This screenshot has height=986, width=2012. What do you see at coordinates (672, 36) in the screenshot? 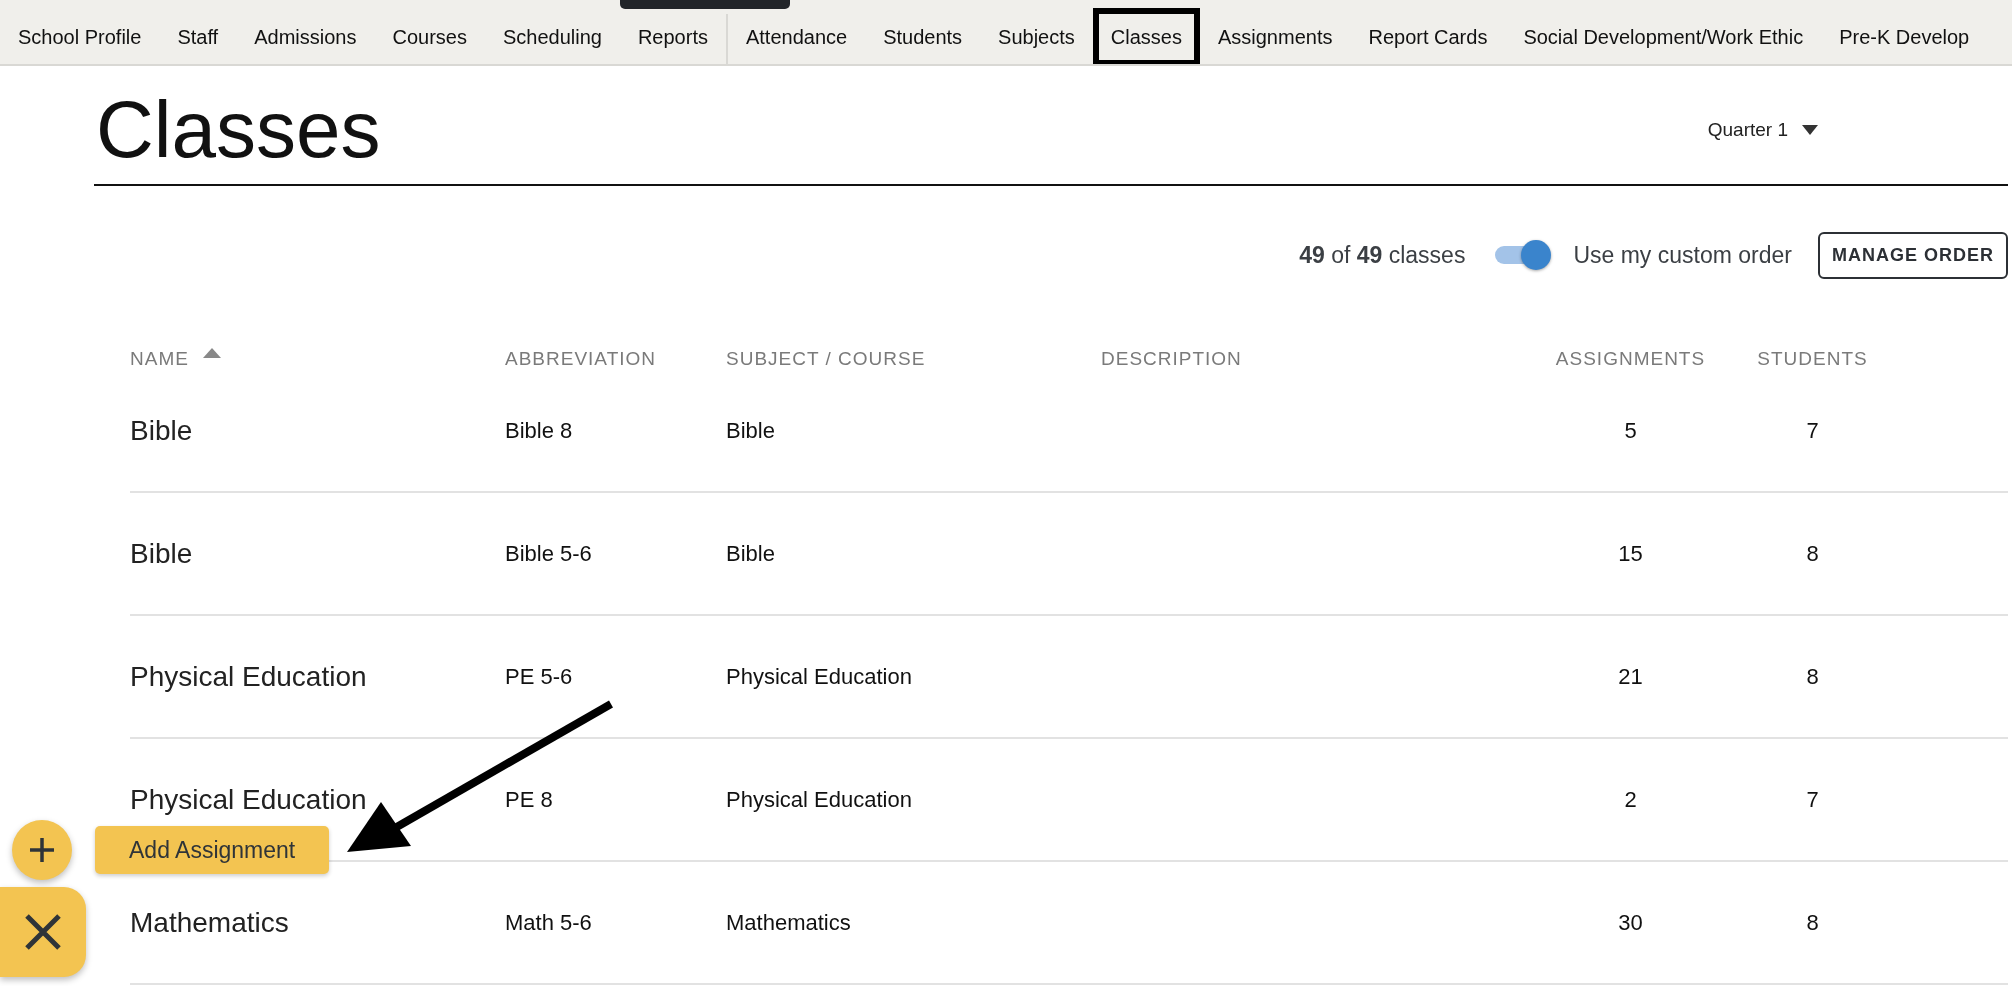
I see `nav-tab: Reports` at bounding box center [672, 36].